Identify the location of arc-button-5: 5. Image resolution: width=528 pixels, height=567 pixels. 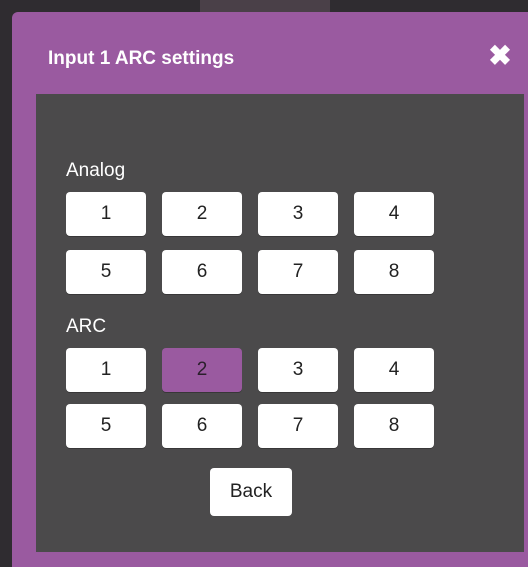
(106, 426).